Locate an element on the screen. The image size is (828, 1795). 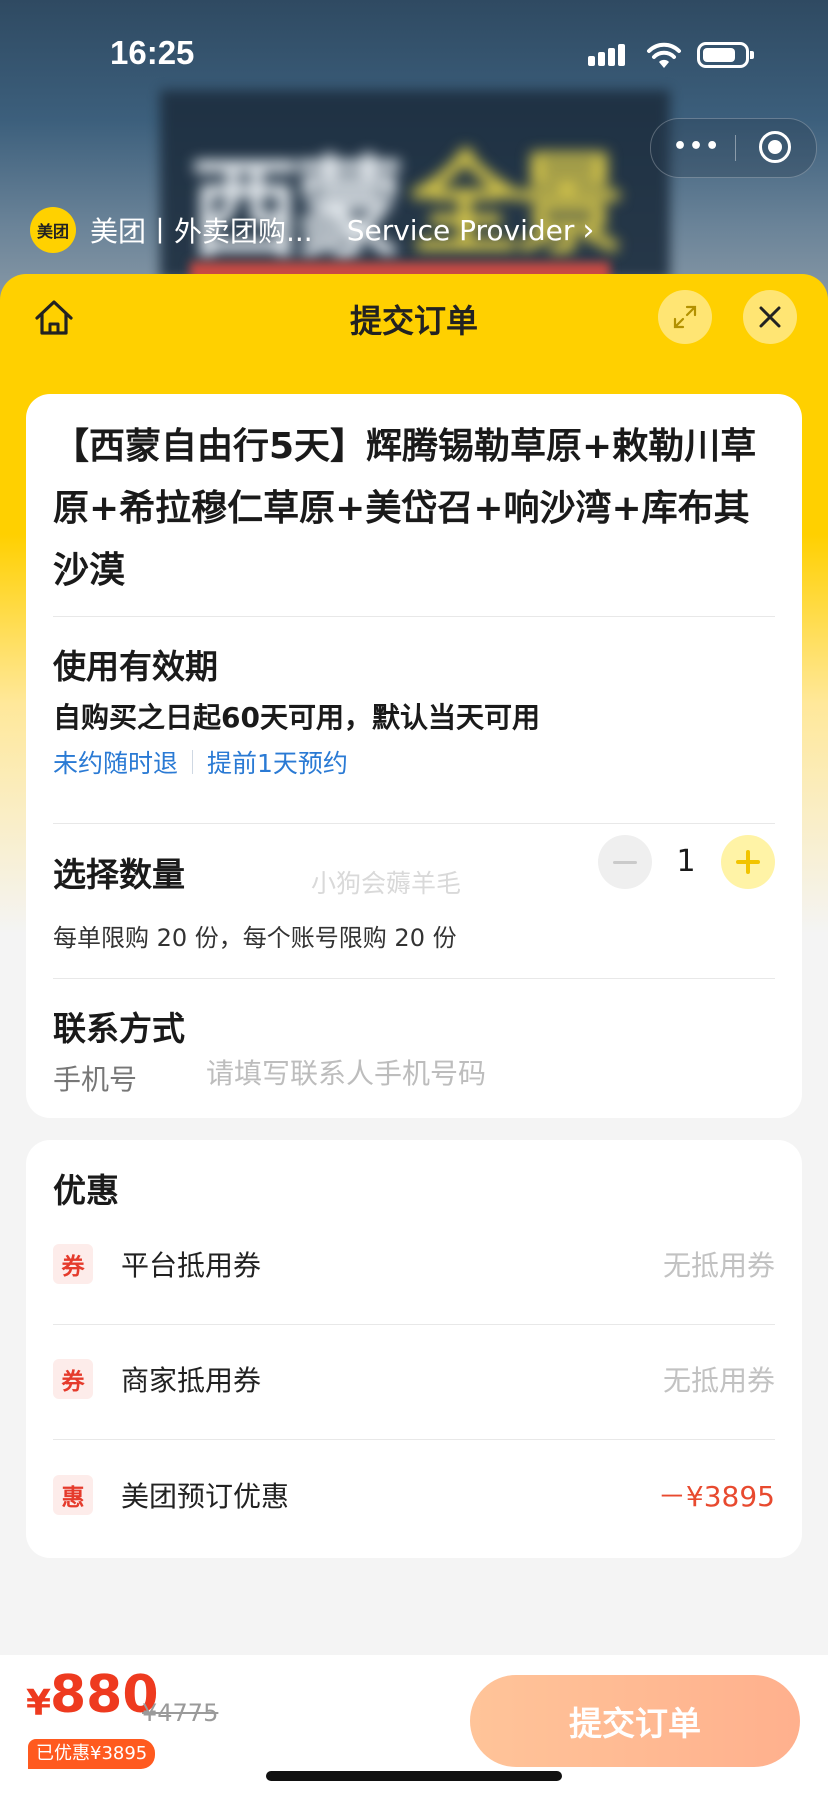
battery-icon is located at coordinates (725, 55).